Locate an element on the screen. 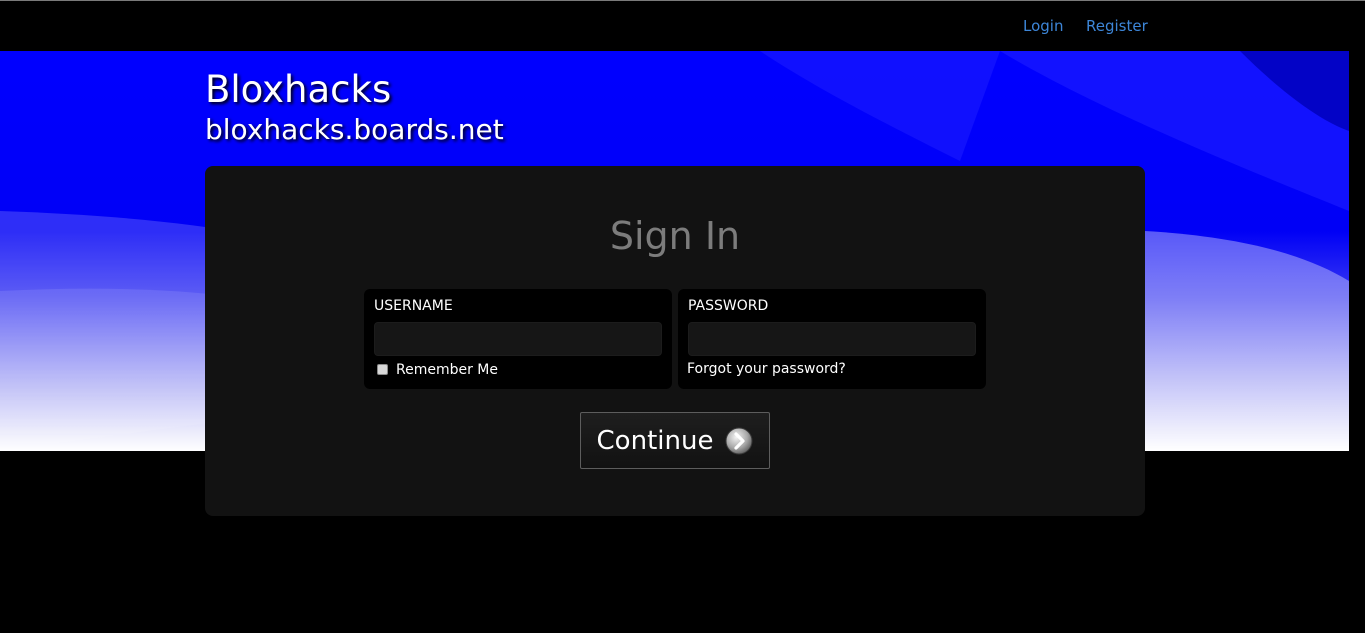  register-link: Register is located at coordinates (1117, 26).